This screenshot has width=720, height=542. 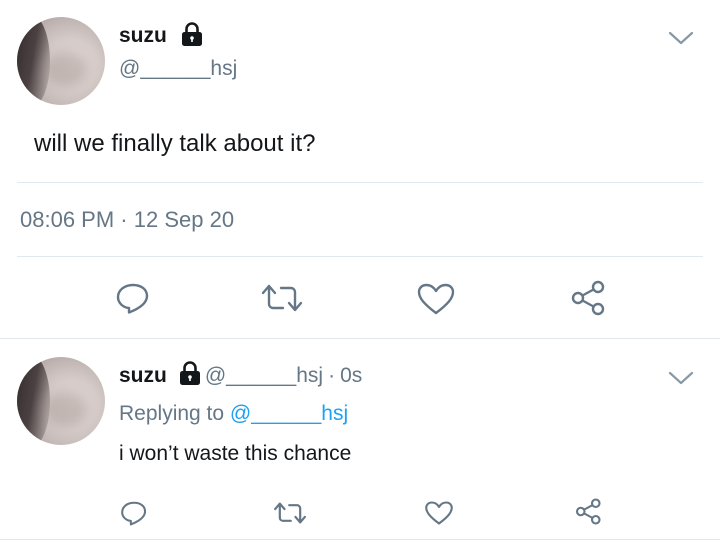 What do you see at coordinates (235, 453) in the screenshot?
I see `tweet-text: i won’t waste this chance` at bounding box center [235, 453].